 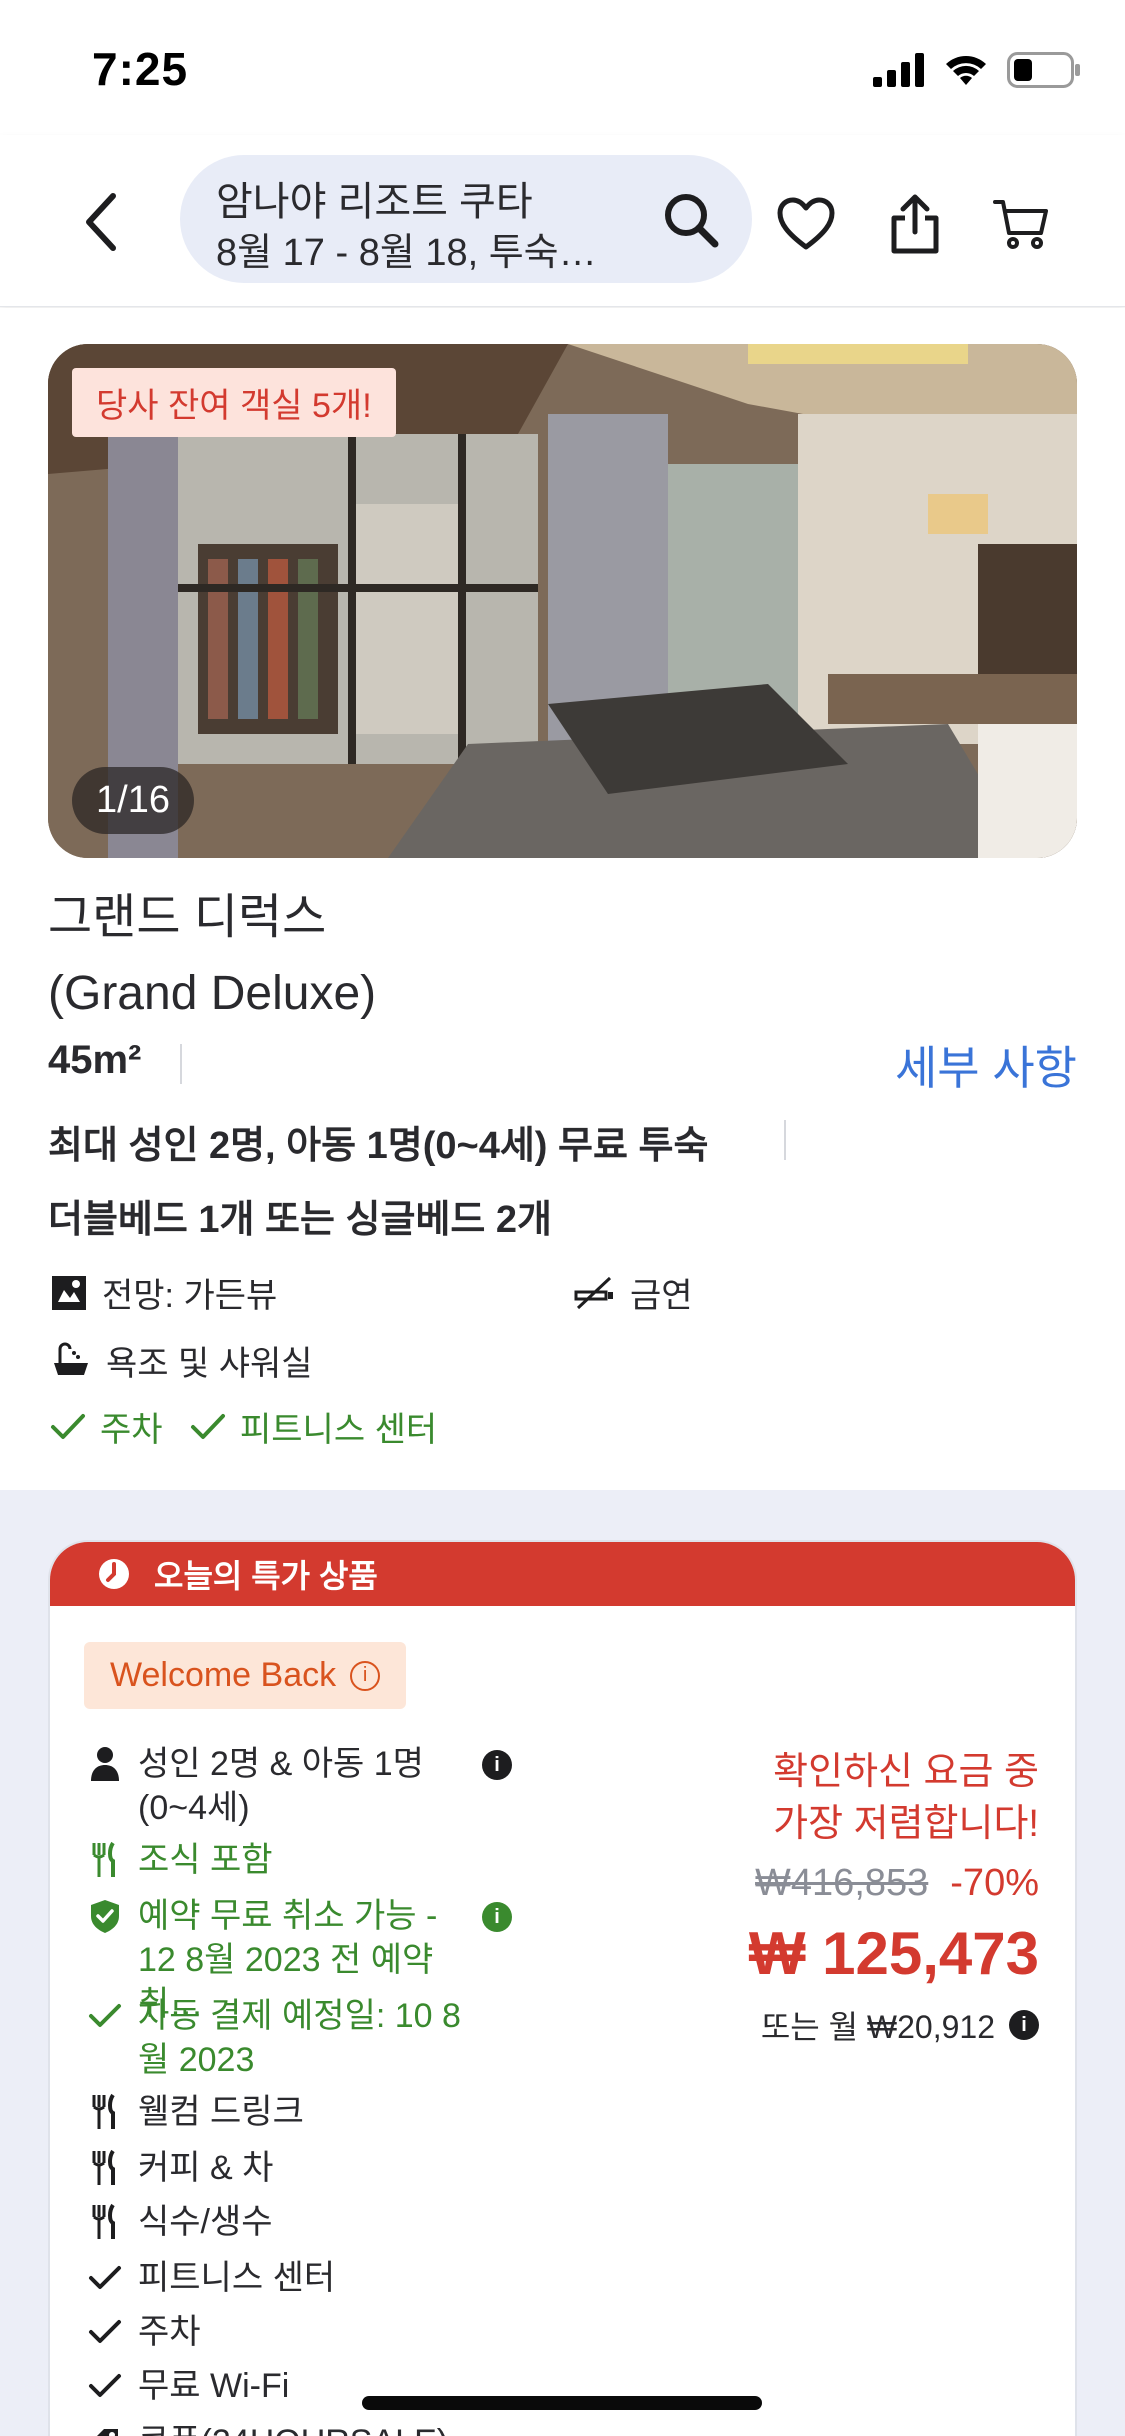 I want to click on monthly-installment-label: 또는 월 ₩20,912, so click(x=877, y=2027).